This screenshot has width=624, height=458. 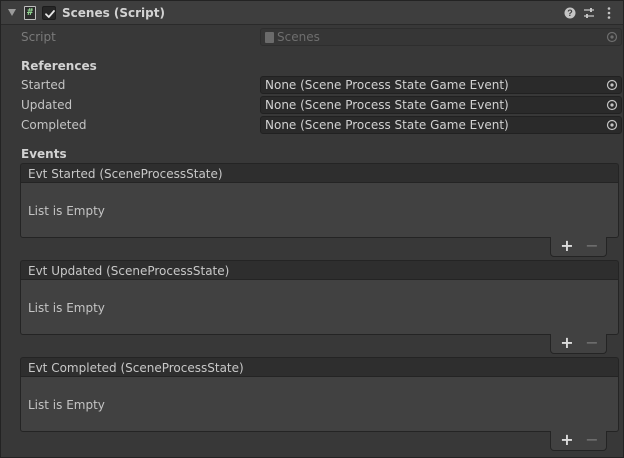 What do you see at coordinates (578, 247) in the screenshot?
I see `evt-started-footer: + −` at bounding box center [578, 247].